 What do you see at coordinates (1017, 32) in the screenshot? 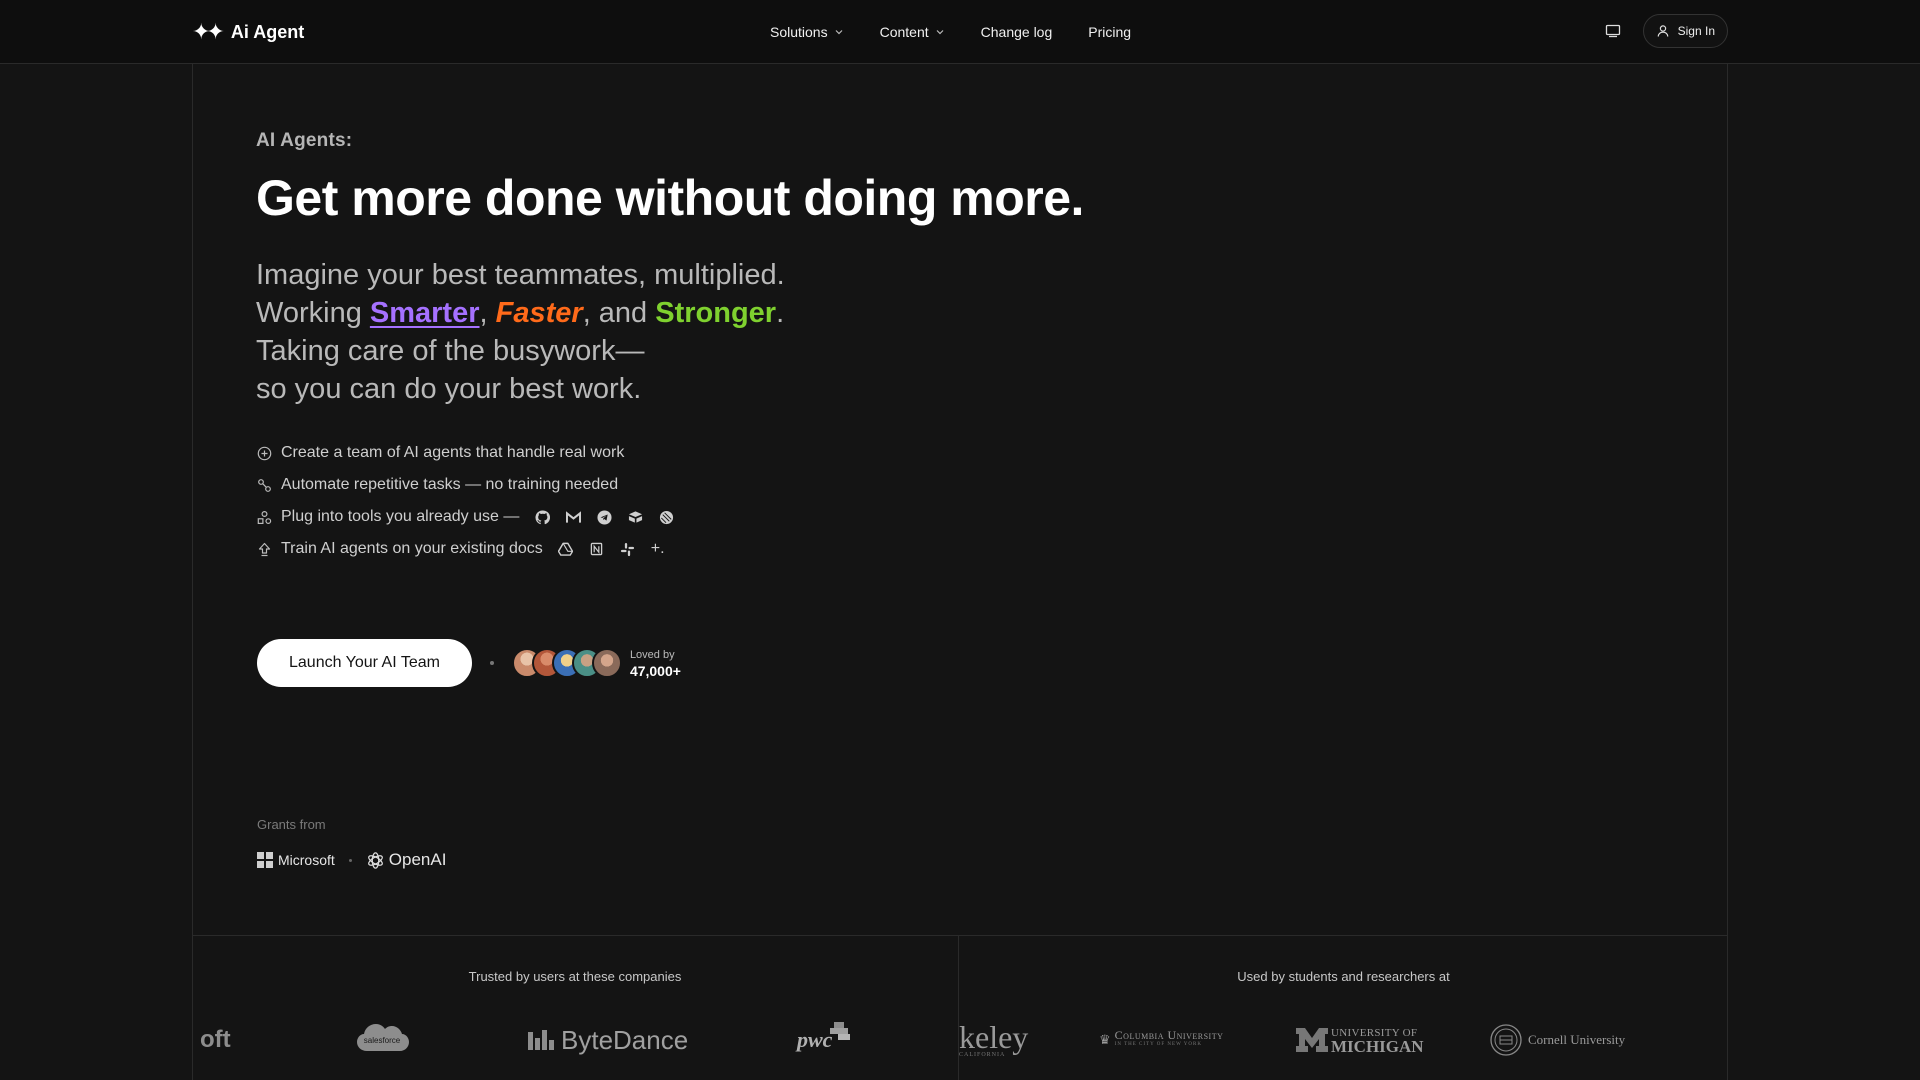
I see `menu-change-log: Change log` at bounding box center [1017, 32].